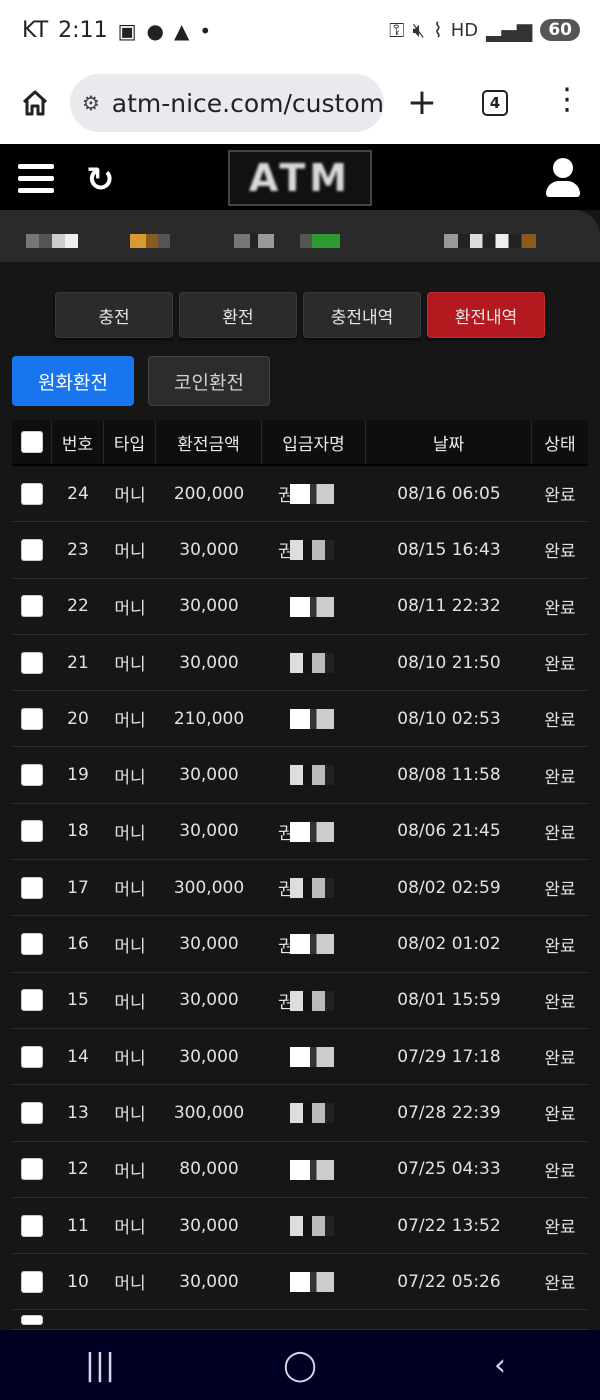 The height and width of the screenshot is (1400, 600). Describe the element at coordinates (300, 1320) in the screenshot. I see `table-row-partial` at that location.